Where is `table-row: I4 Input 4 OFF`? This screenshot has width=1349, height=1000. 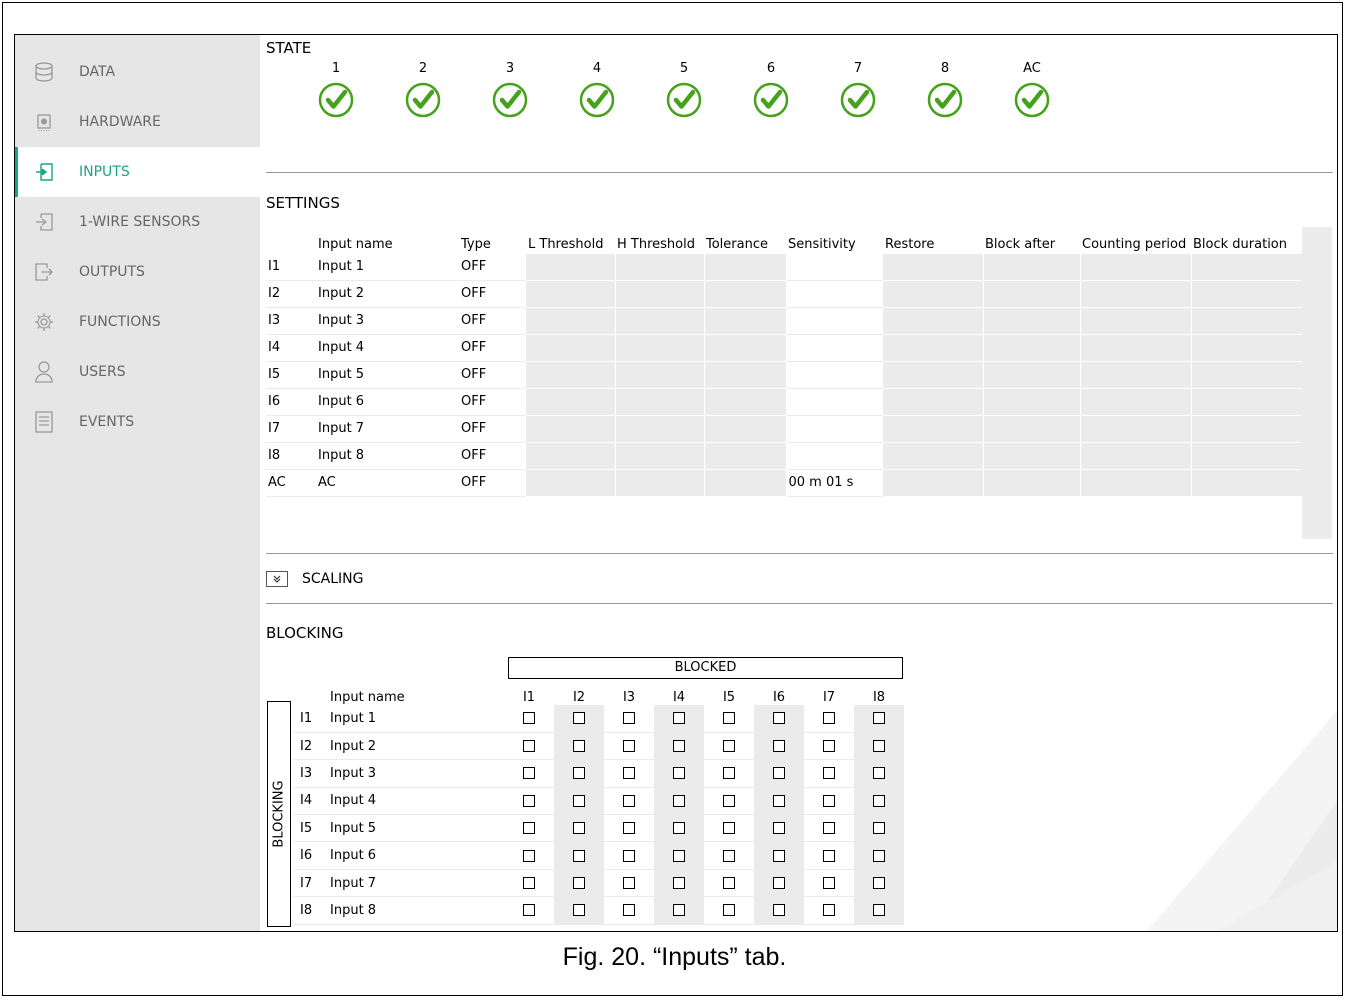 table-row: I4 Input 4 OFF is located at coordinates (784, 348).